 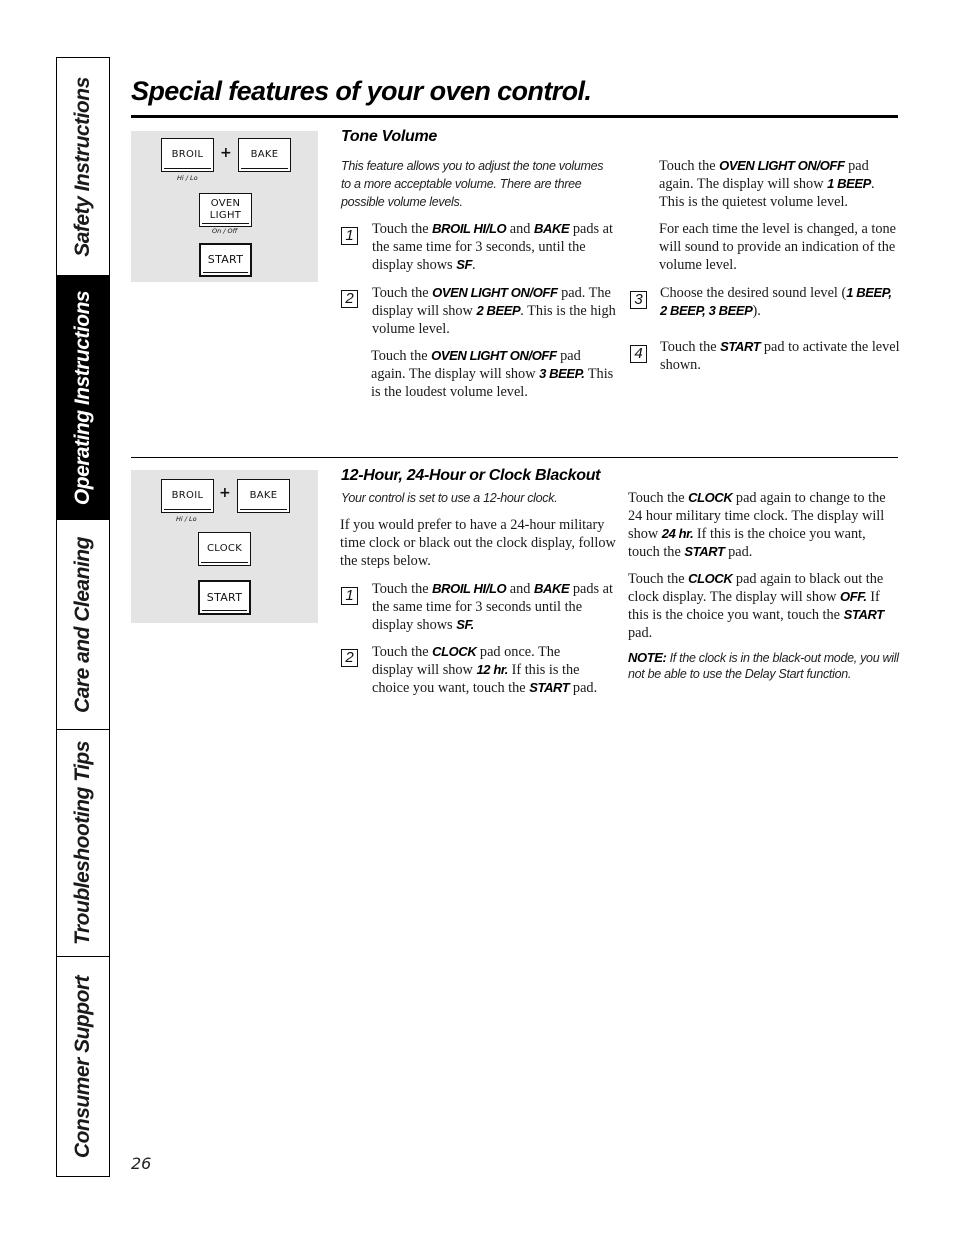 What do you see at coordinates (83, 625) in the screenshot?
I see `tab-care-and-cleaning: Care and Cleaning` at bounding box center [83, 625].